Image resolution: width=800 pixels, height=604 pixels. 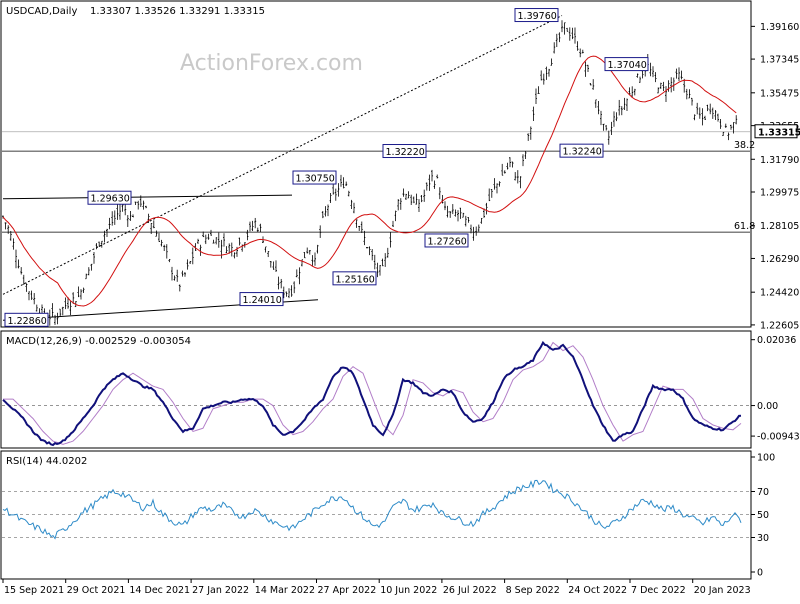 What do you see at coordinates (763, 492) in the screenshot?
I see `rsi-y-tick-label: 70` at bounding box center [763, 492].